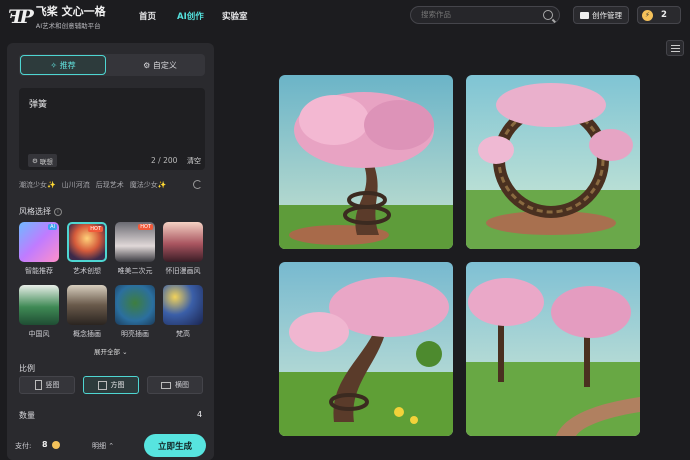 The width and height of the screenshot is (690, 460). What do you see at coordinates (148, 185) in the screenshot?
I see `tag-item: 魔法少女✨` at bounding box center [148, 185].